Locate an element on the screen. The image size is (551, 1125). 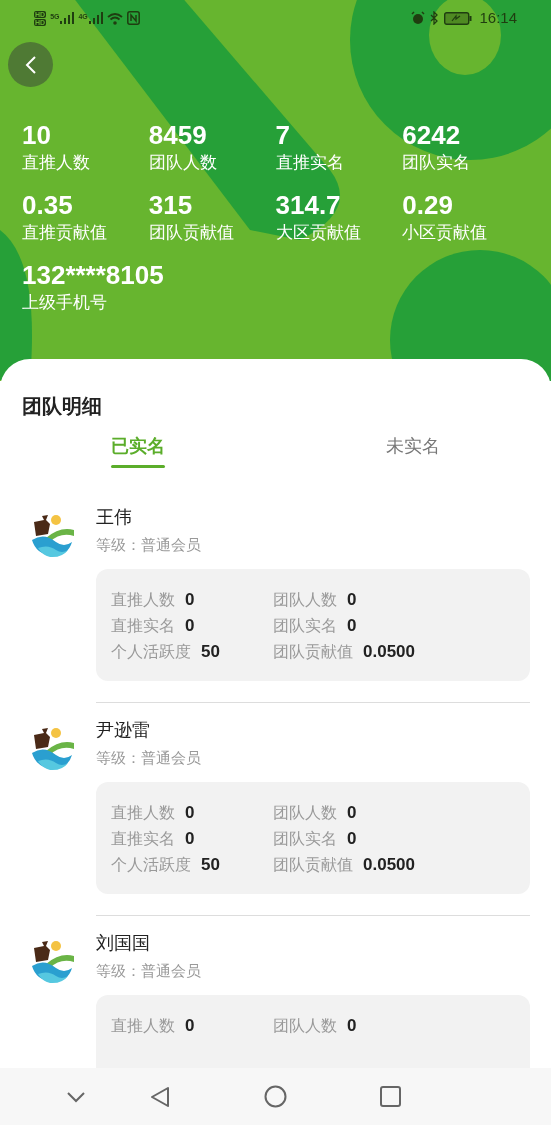
stat-value: 132****8105 is located at coordinates (93, 275).